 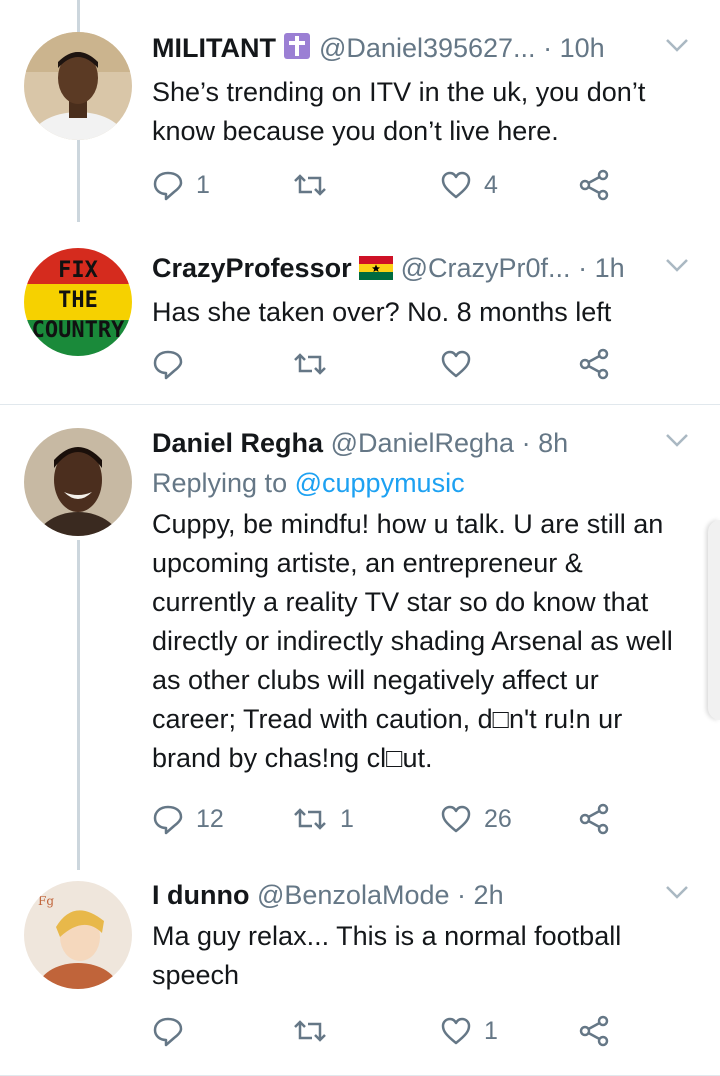 I want to click on timestamp: 1h, so click(x=610, y=268).